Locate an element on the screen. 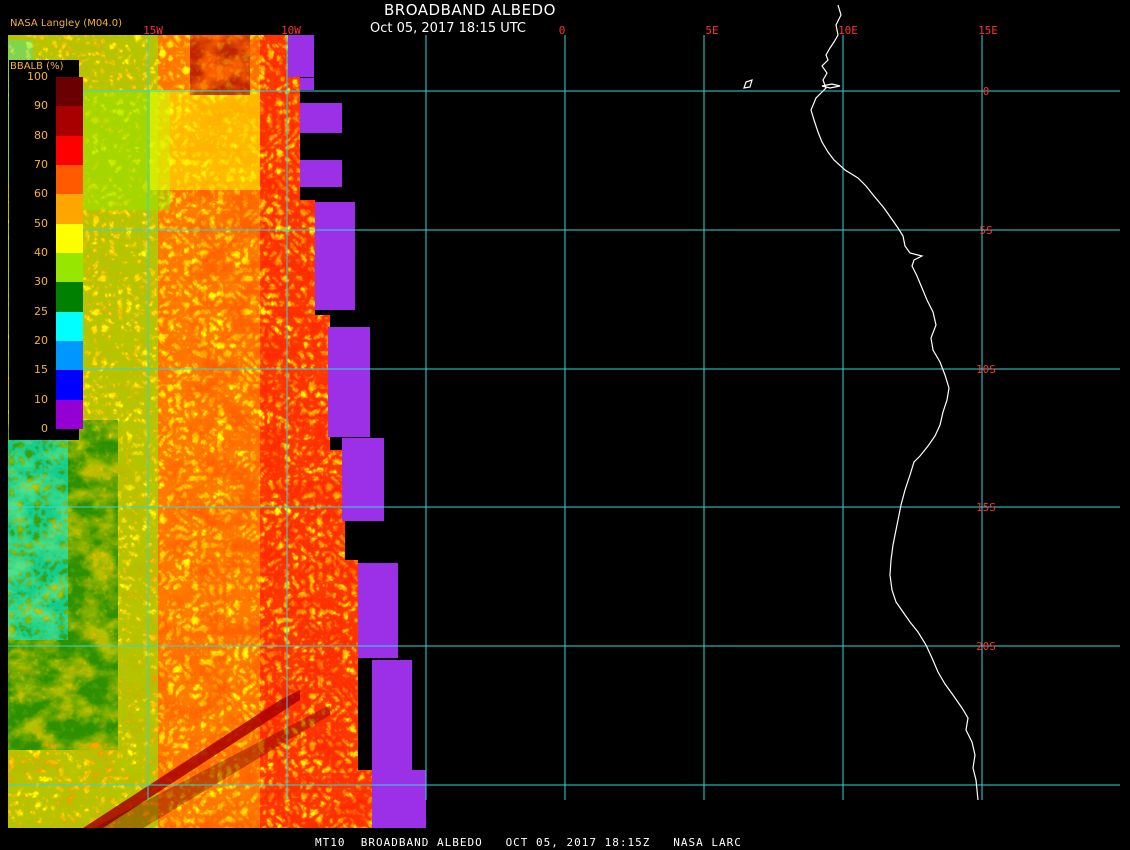 The image size is (1130, 850). legend-tick: 70 is located at coordinates (41, 164).